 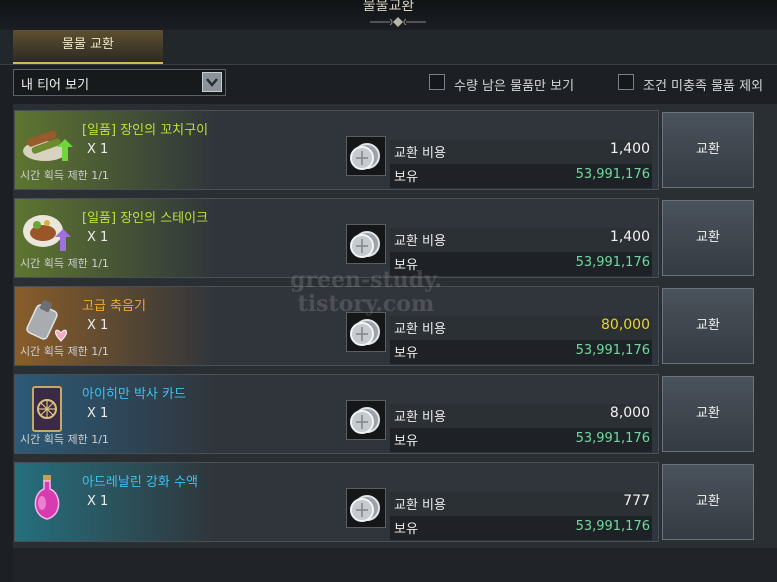 I want to click on chevron-down-icon, so click(x=212, y=82).